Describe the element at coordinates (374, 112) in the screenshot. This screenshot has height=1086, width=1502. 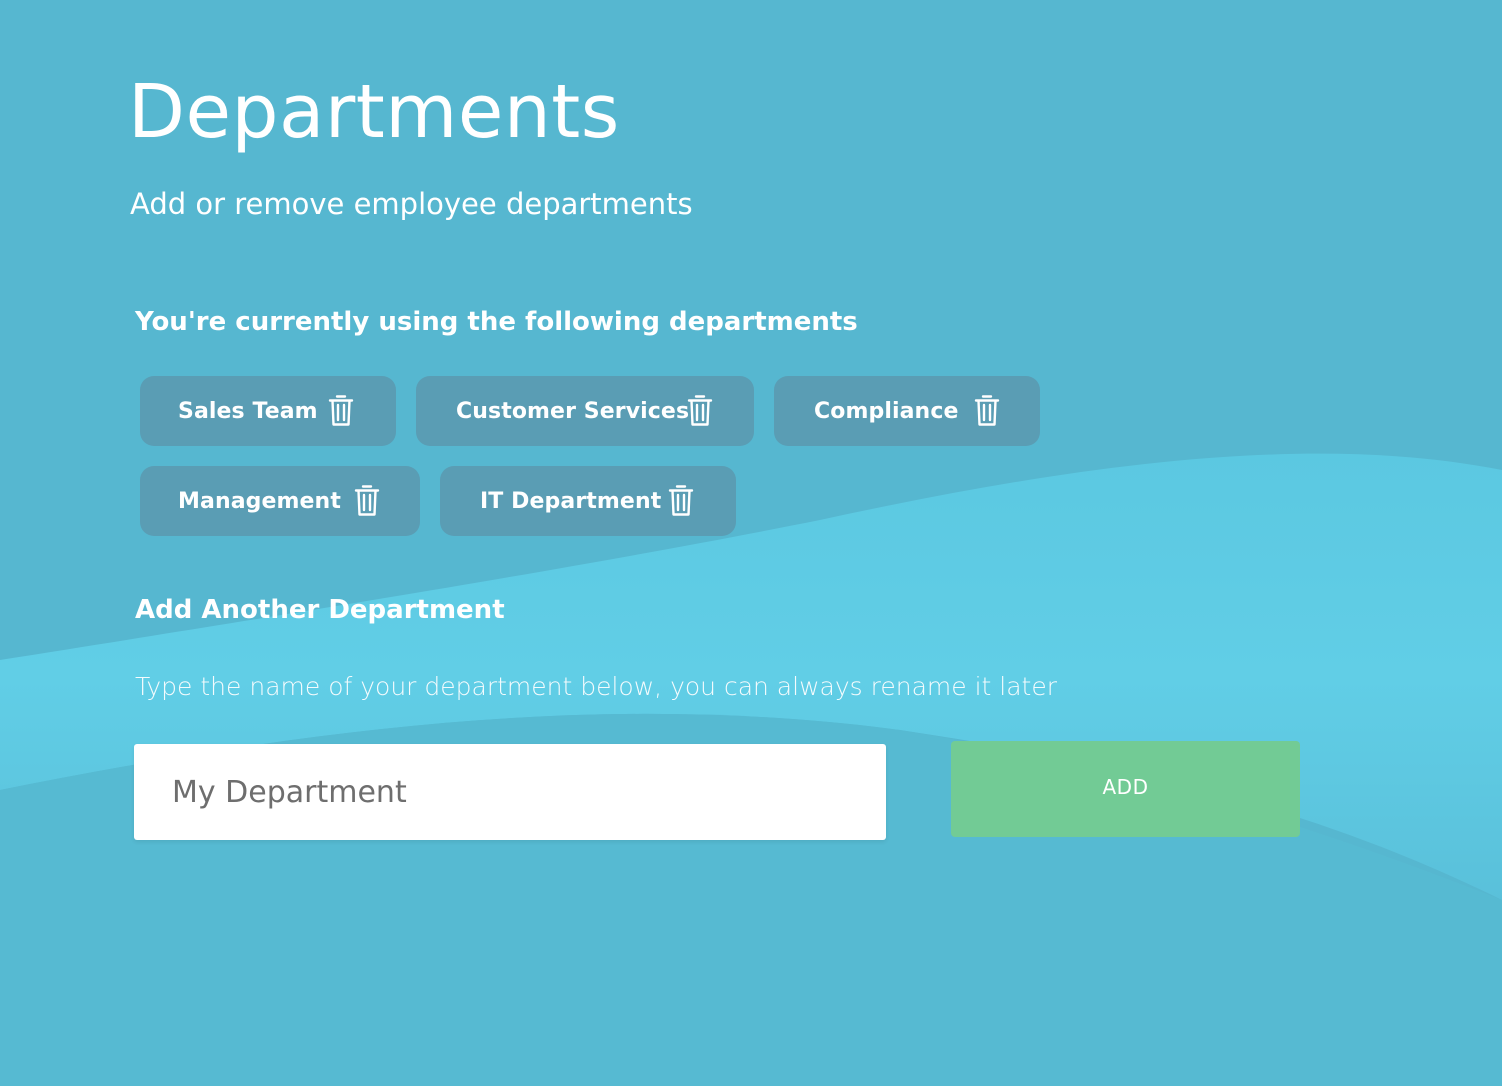
I see `page-title: Departments` at that location.